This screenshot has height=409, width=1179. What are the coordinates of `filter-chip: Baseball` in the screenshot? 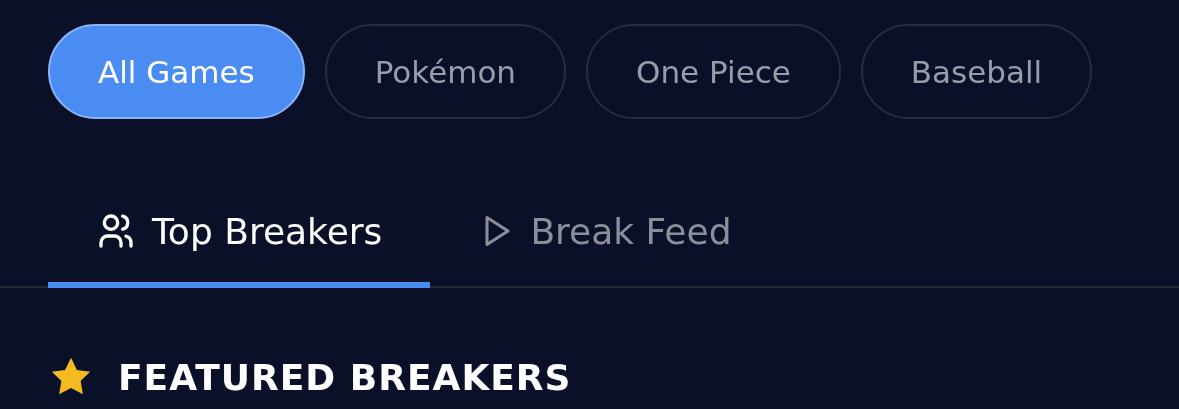 It's located at (976, 71).